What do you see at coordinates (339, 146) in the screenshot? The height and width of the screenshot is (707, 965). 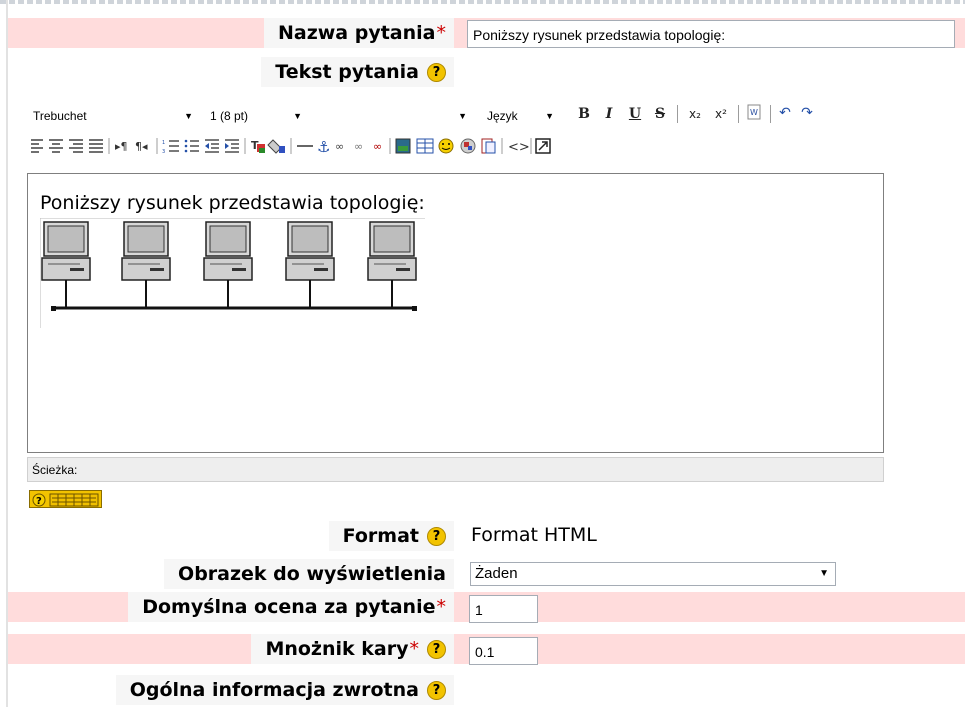 I see `link-icon: ∞` at bounding box center [339, 146].